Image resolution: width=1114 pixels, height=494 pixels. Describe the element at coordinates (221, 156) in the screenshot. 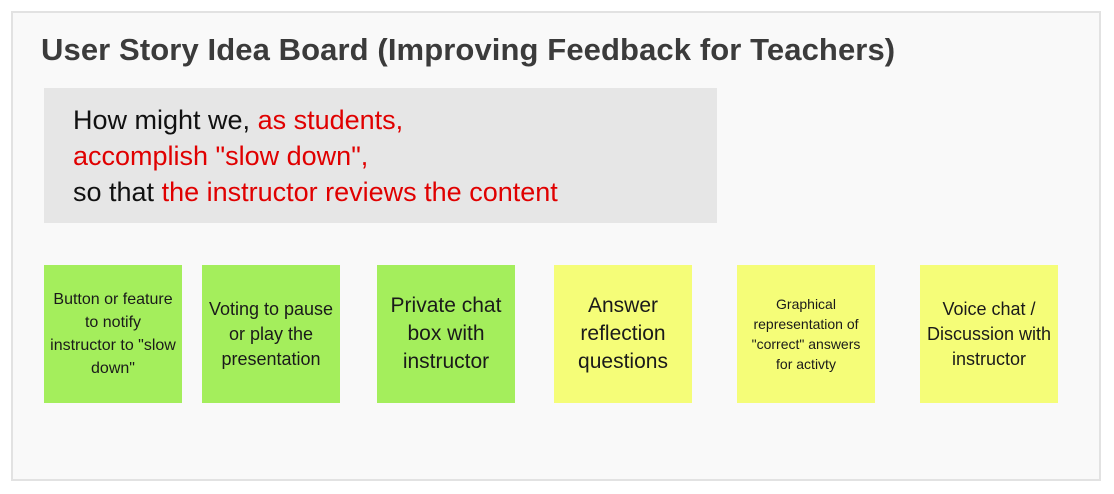

I see `hmw-what: accomplish "slow down",` at that location.